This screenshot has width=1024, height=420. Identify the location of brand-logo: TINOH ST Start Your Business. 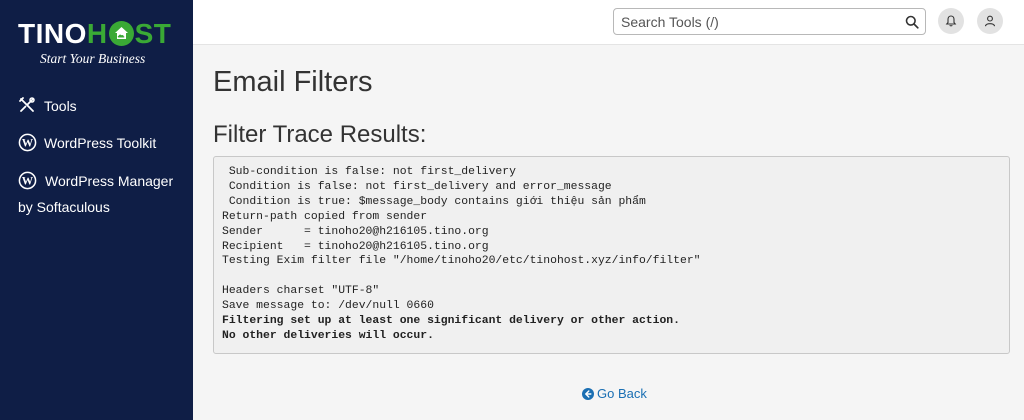
(98, 43).